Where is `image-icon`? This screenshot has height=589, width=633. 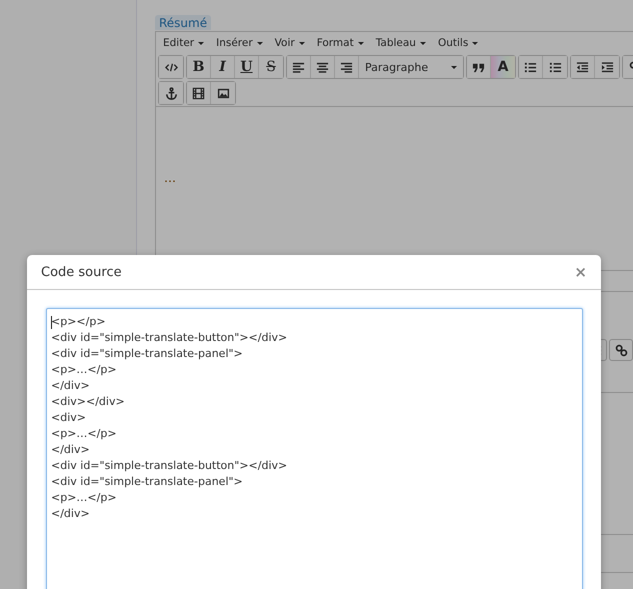
image-icon is located at coordinates (223, 93).